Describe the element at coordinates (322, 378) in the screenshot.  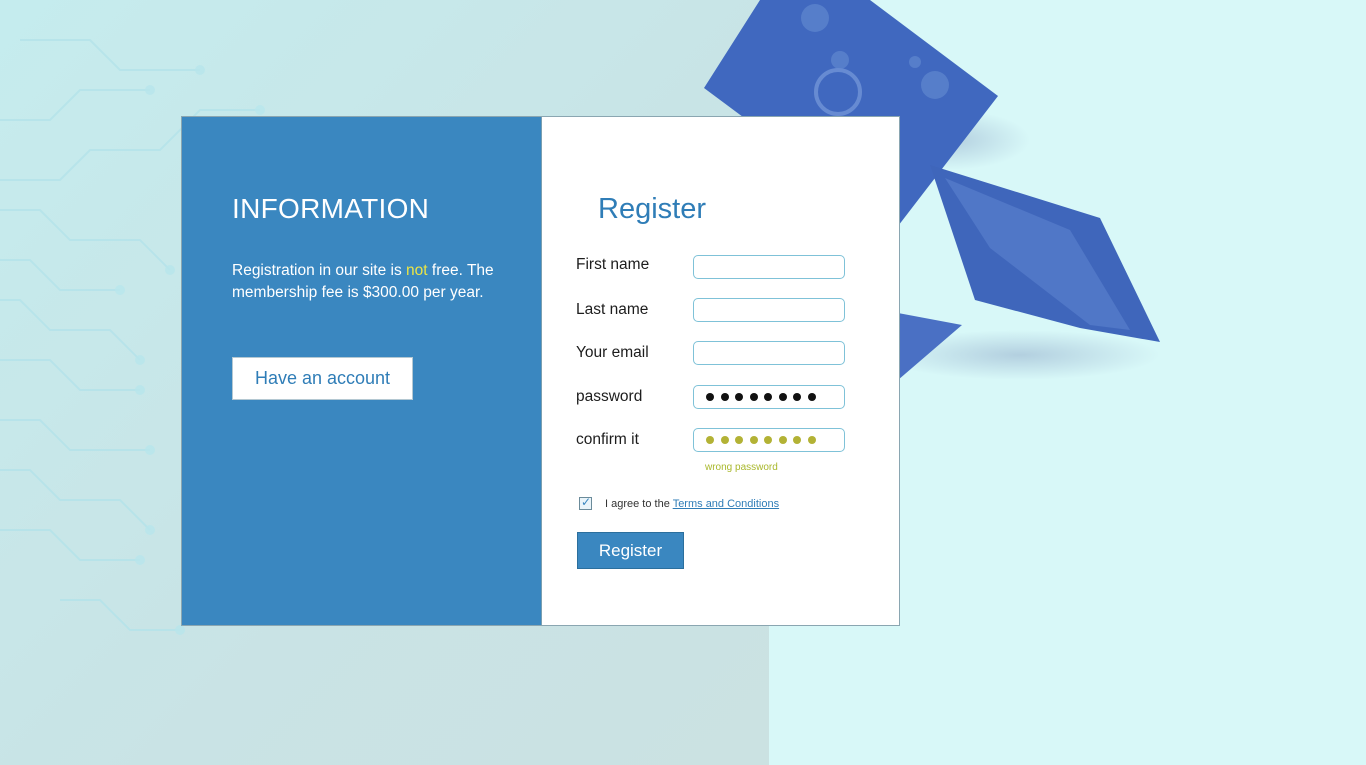
I see `have-account-button: Have an account` at that location.